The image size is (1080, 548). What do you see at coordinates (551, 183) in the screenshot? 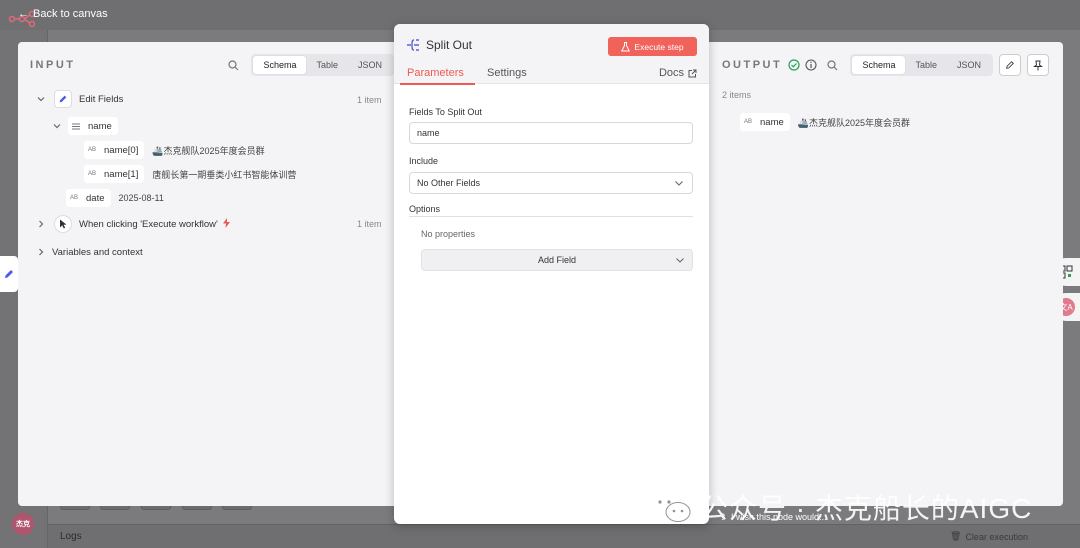
I see `include-select: No Other Fields` at bounding box center [551, 183].